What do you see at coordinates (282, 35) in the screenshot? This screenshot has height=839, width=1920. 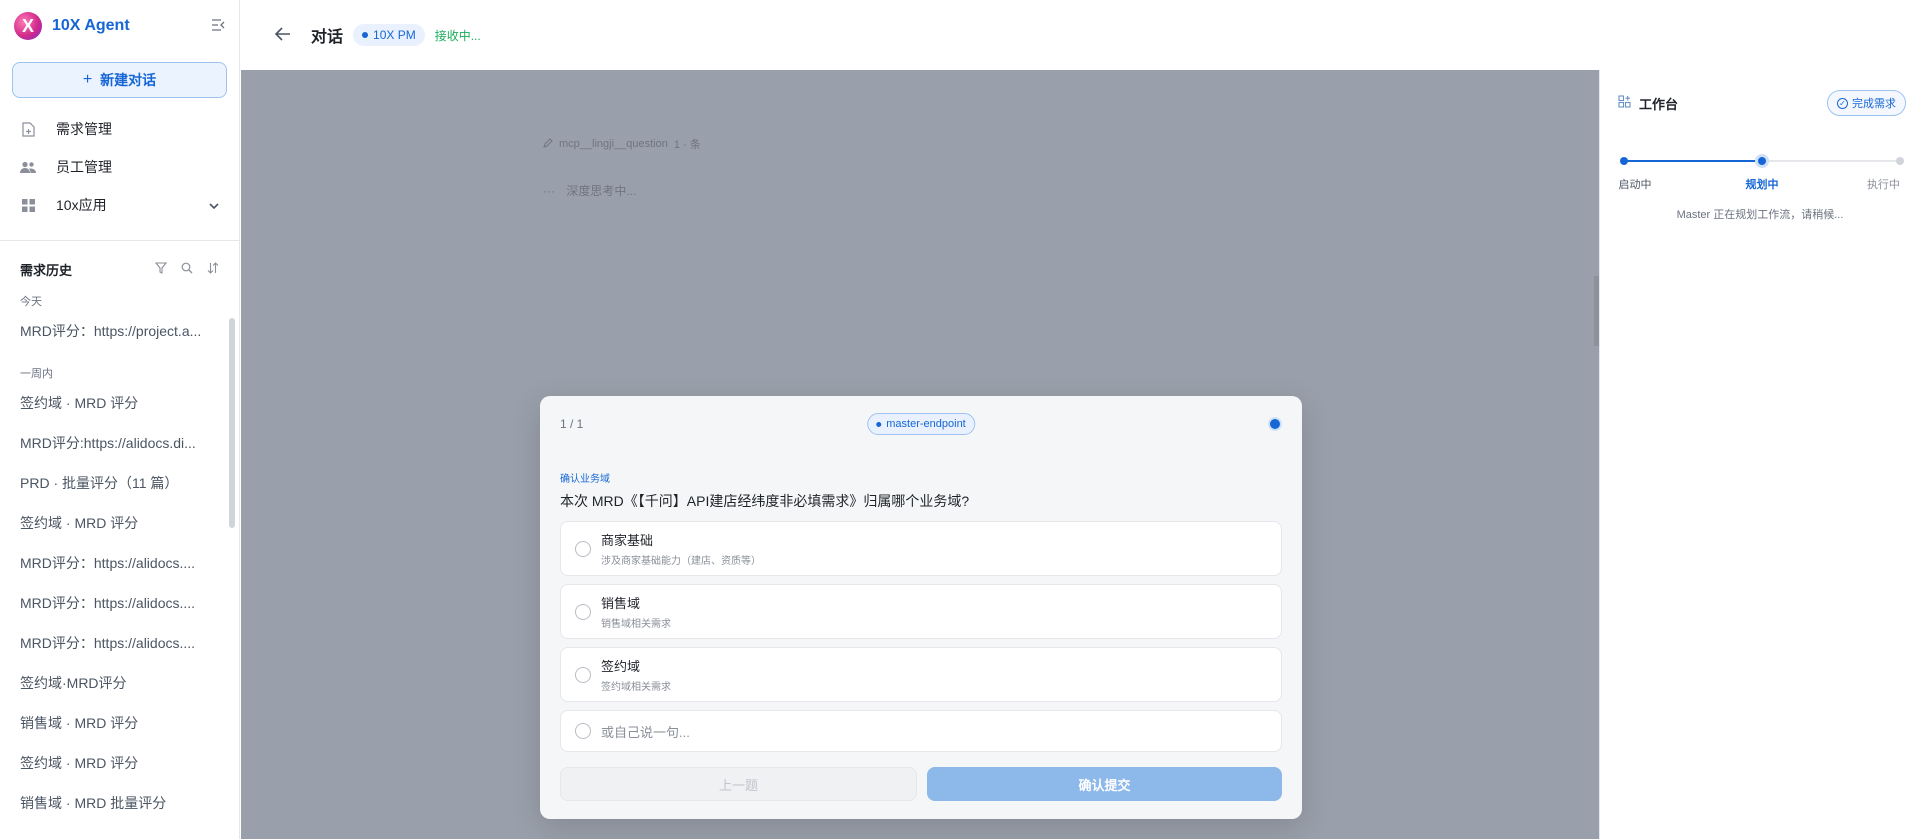 I see `back-arrow-icon` at bounding box center [282, 35].